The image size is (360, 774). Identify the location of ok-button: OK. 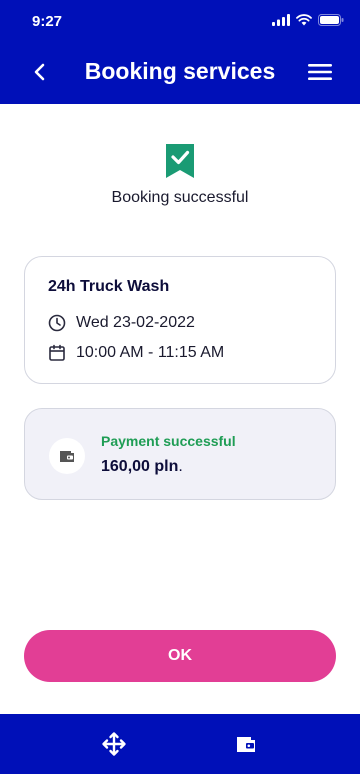
(180, 656).